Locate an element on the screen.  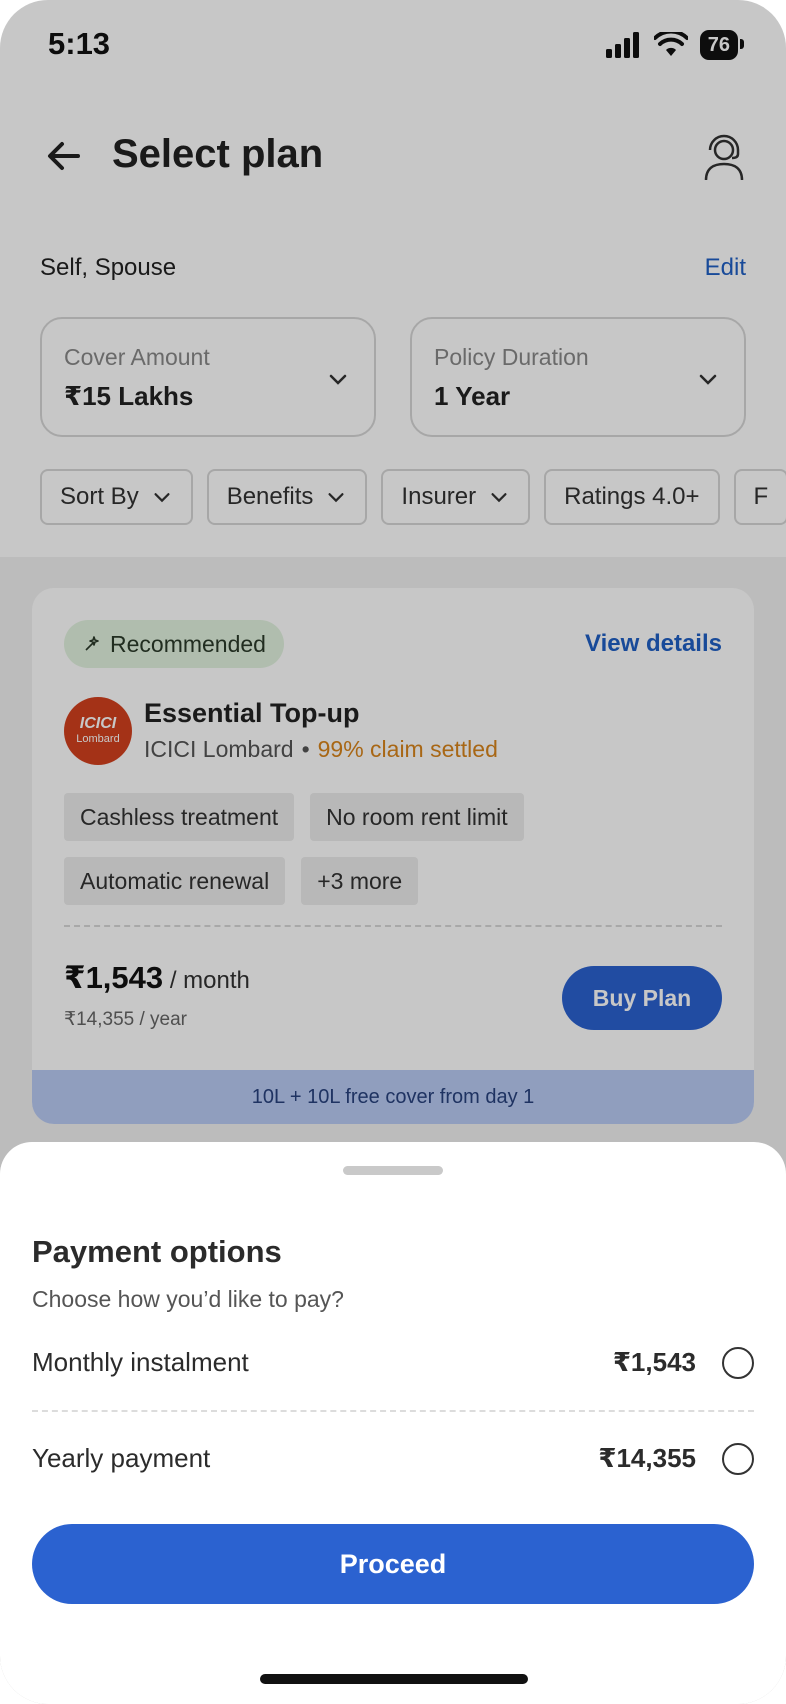
sheet-title: Payment options is located at coordinates (157, 1251).